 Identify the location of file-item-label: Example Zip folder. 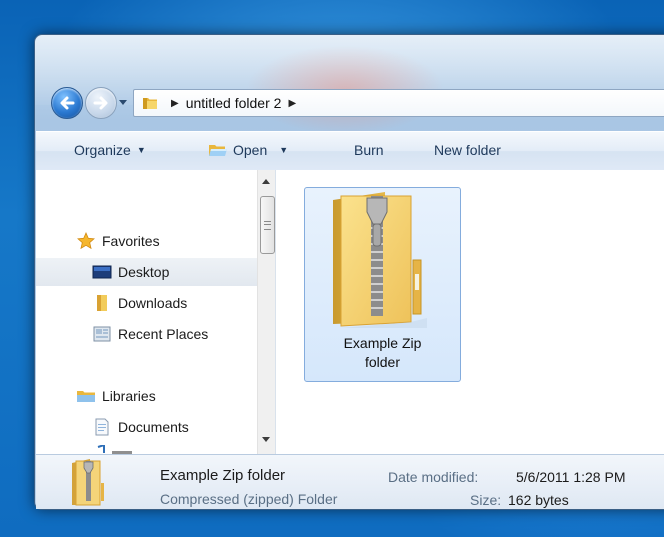
(382, 353).